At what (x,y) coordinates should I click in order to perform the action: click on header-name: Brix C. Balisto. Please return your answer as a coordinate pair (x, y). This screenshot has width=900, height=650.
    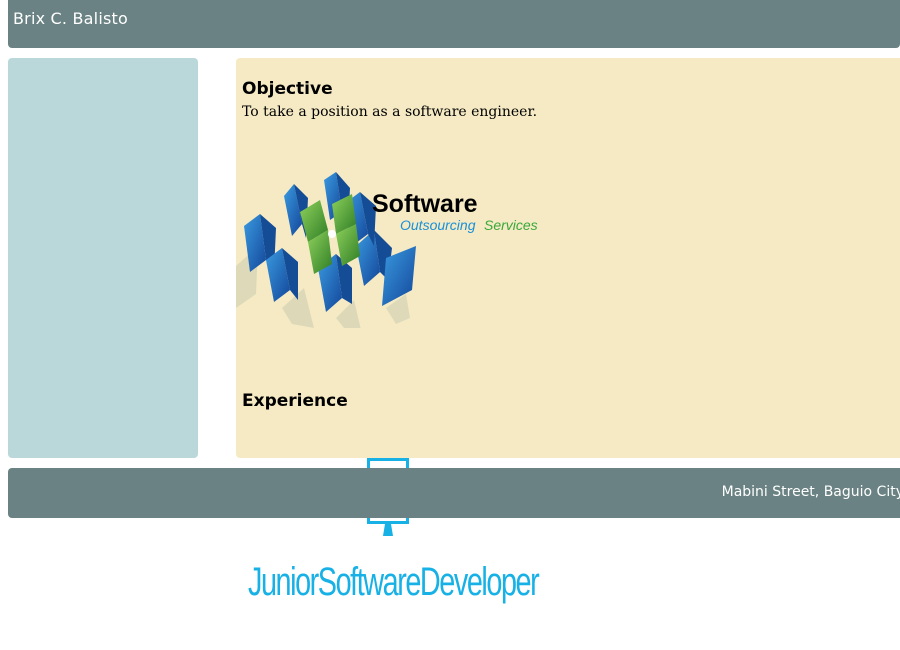
    Looking at the image, I should click on (70, 18).